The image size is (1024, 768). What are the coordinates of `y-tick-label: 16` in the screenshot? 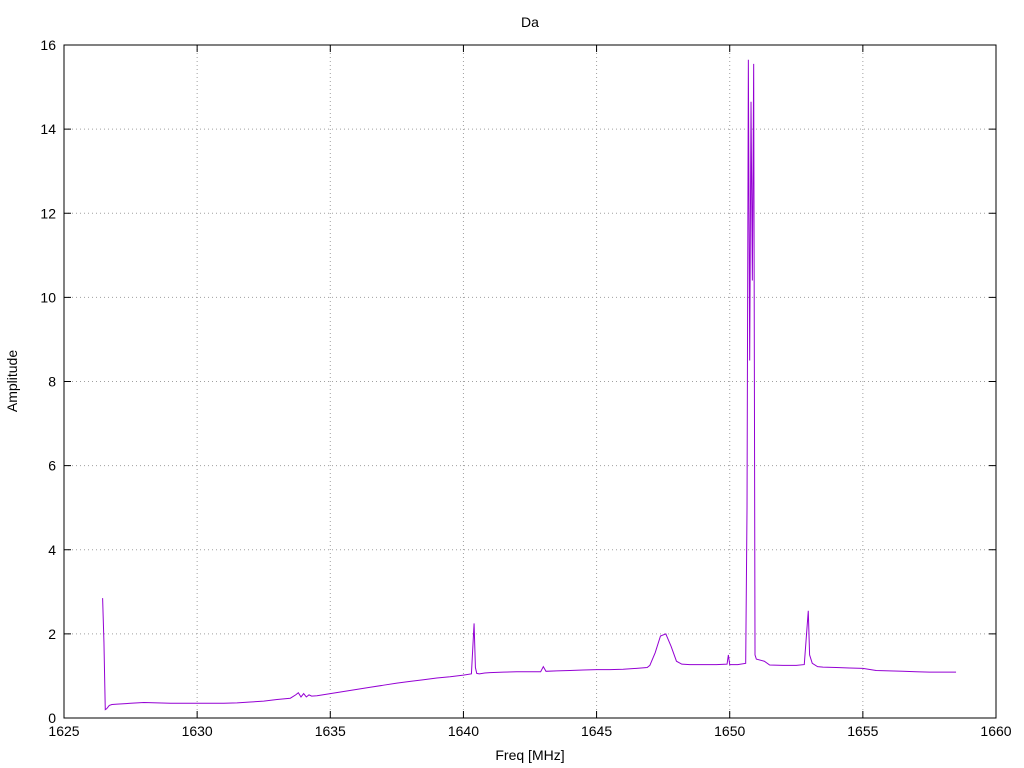 It's located at (48, 45).